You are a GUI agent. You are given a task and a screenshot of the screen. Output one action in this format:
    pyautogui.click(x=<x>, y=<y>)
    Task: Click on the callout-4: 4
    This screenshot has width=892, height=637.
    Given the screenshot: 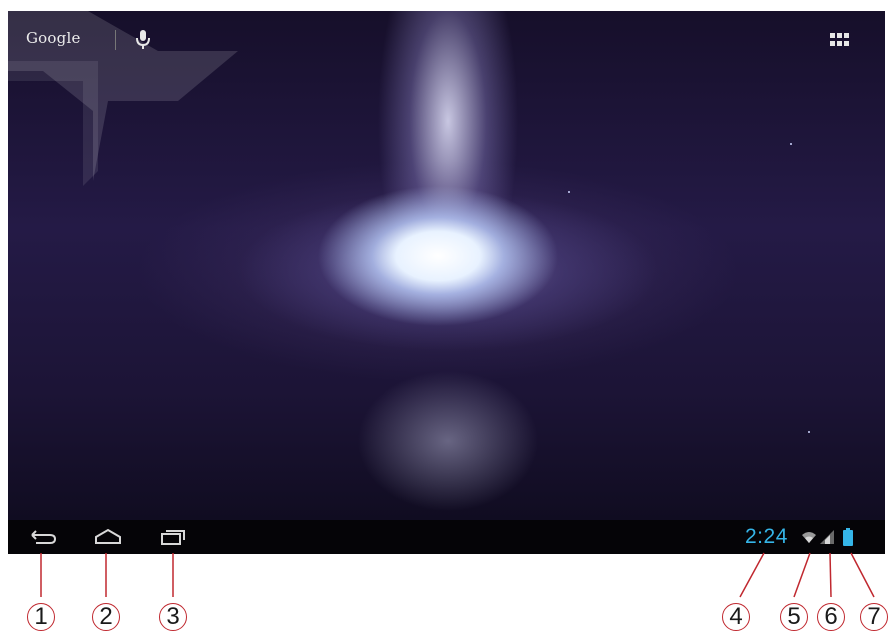 What is the action you would take?
    pyautogui.click(x=736, y=617)
    